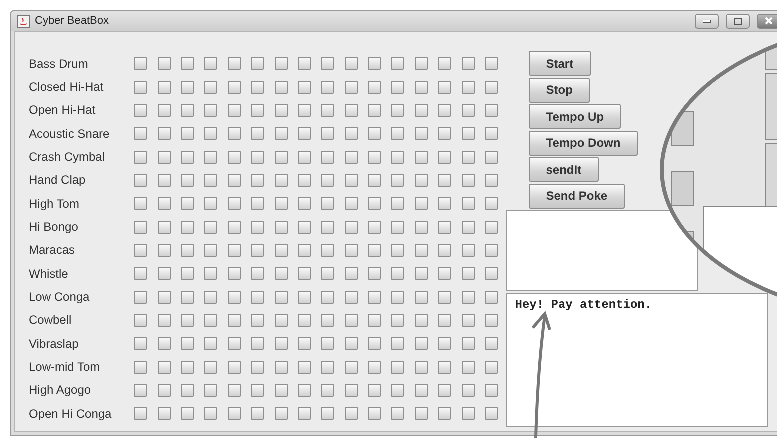  I want to click on control-button: Tempo Up, so click(575, 117).